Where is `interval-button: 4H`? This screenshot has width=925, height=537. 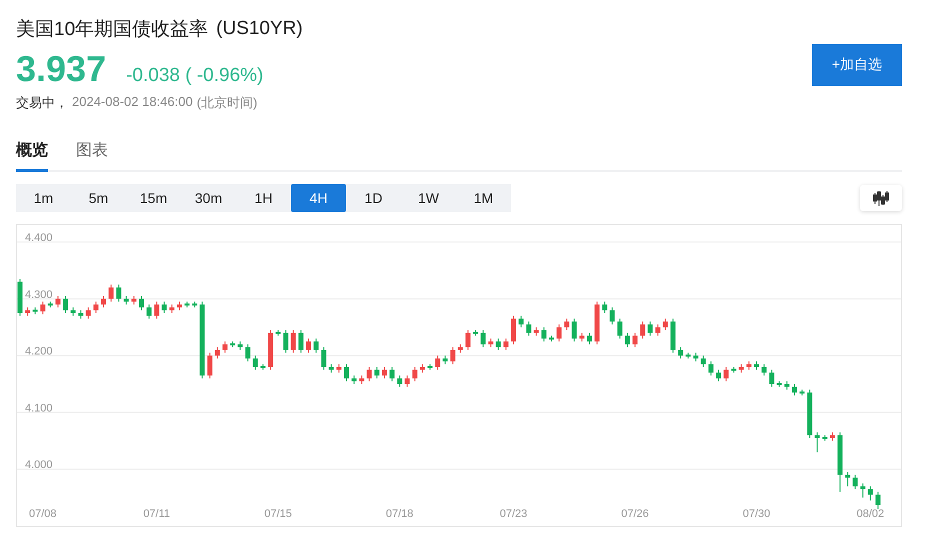 interval-button: 4H is located at coordinates (318, 198).